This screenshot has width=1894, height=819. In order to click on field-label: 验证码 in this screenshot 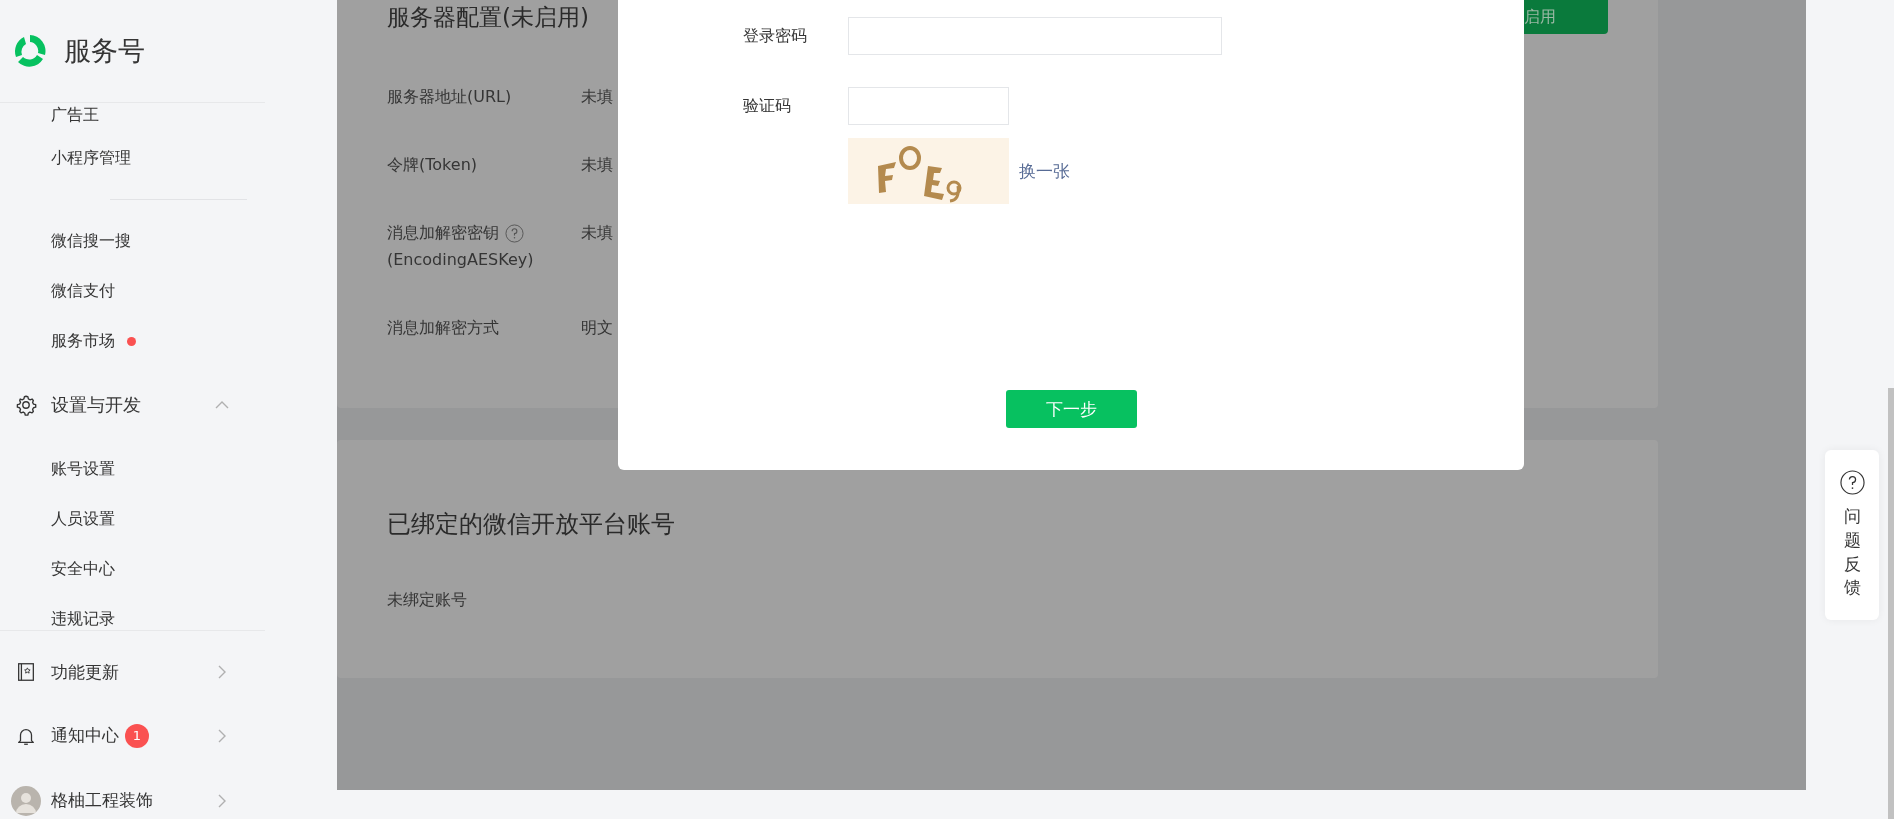, I will do `click(767, 106)`.